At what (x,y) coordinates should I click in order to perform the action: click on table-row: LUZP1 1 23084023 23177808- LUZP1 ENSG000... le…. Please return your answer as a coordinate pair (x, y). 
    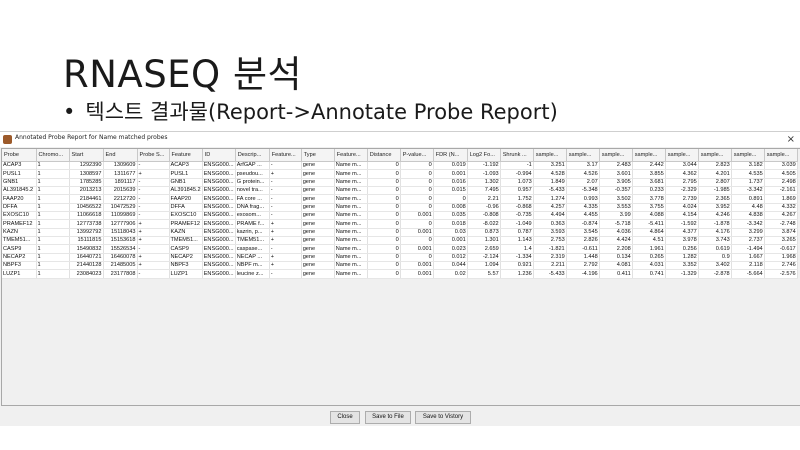
    Looking at the image, I should click on (400, 274).